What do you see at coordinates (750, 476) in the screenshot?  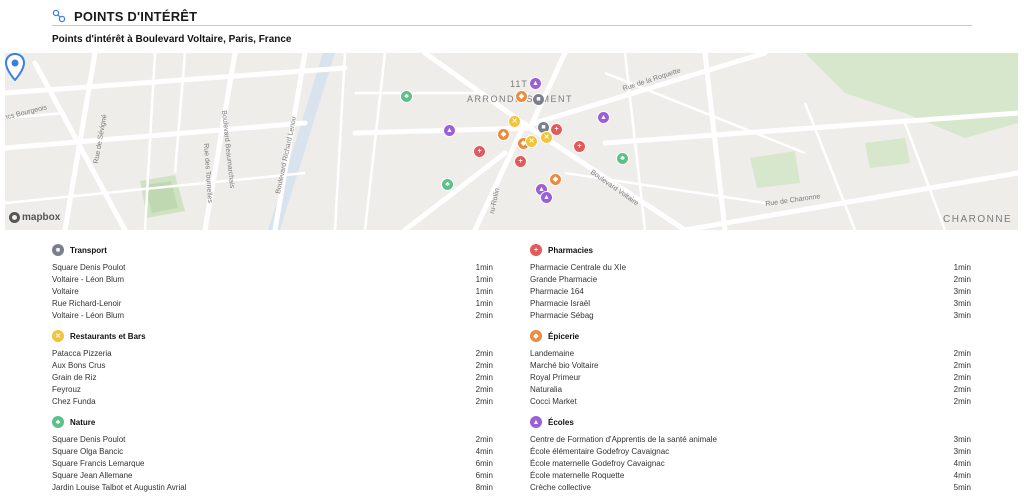 I see `poi-row: École maternelle Roquette 4min` at bounding box center [750, 476].